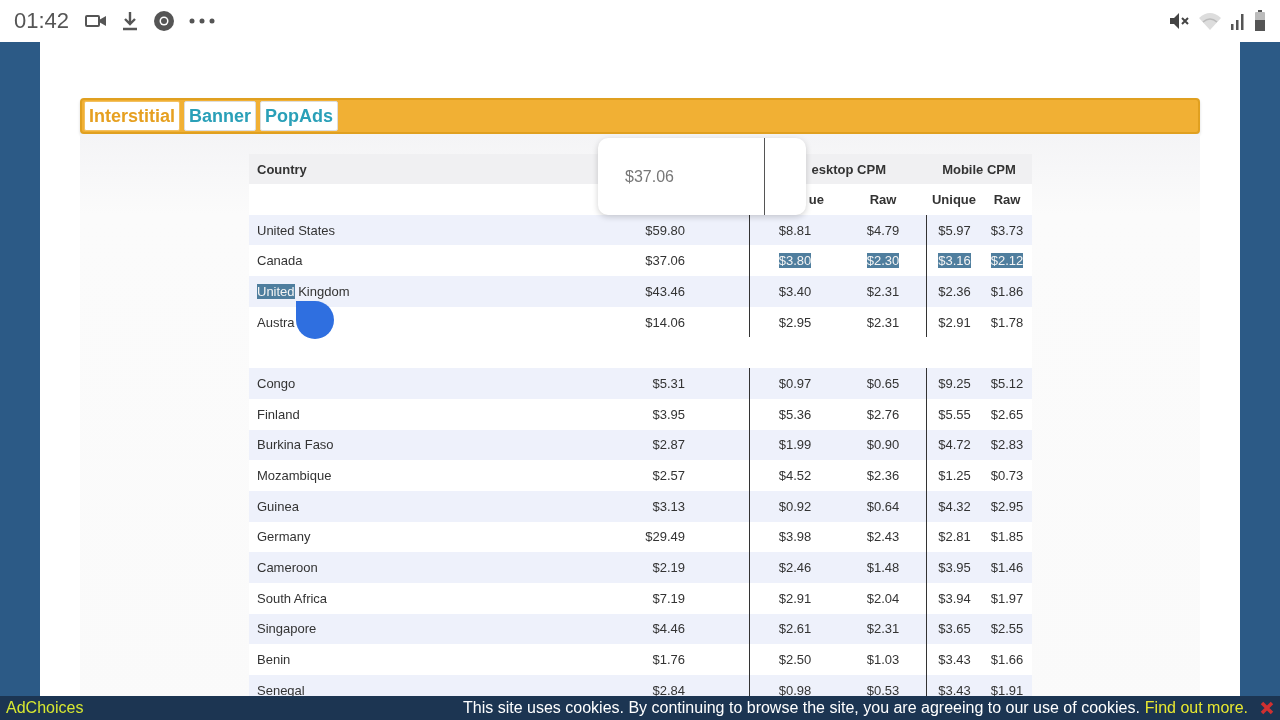  I want to click on country-cell: South Africa, so click(292, 598).